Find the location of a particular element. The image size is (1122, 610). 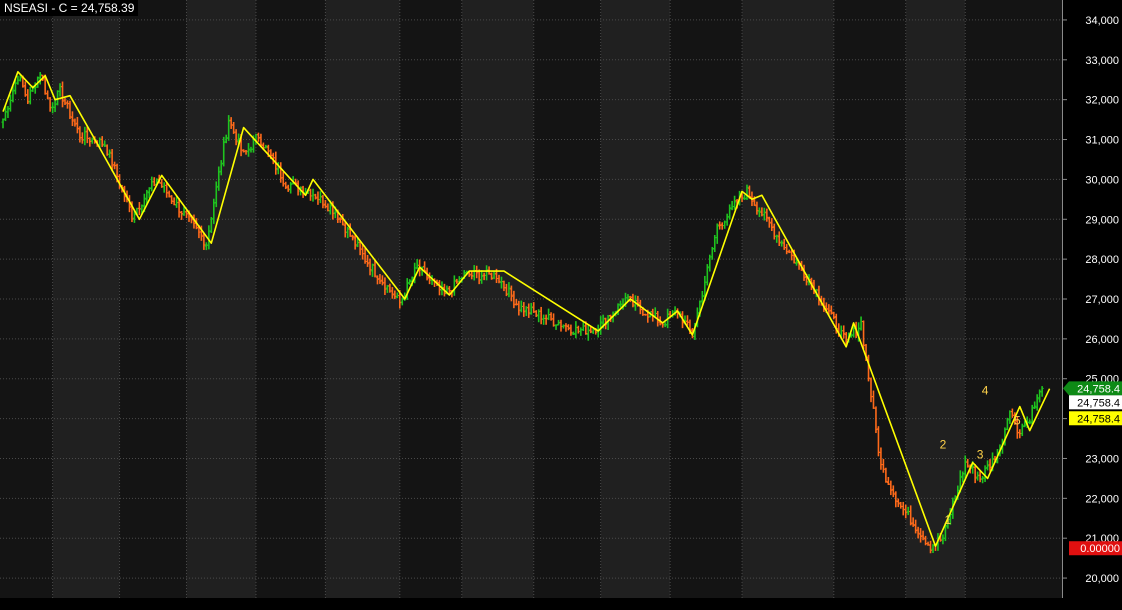

price-marker-label: 24,758.4 is located at coordinates (1098, 403).